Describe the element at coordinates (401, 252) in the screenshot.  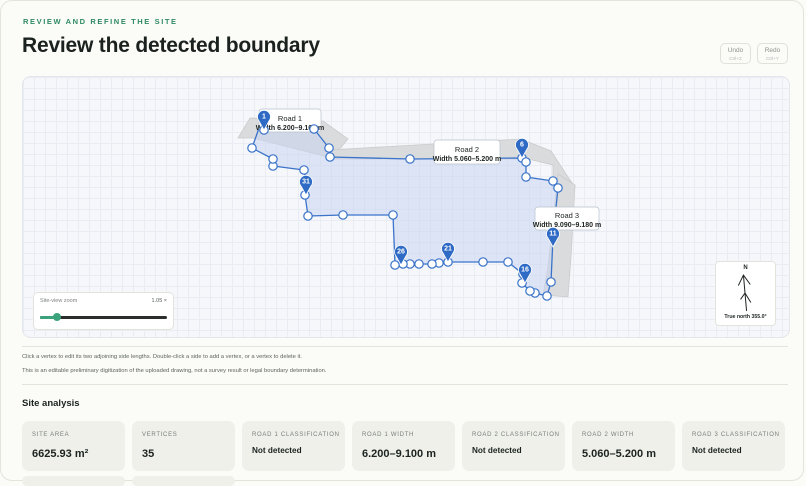
I see `marker-number: 26` at that location.